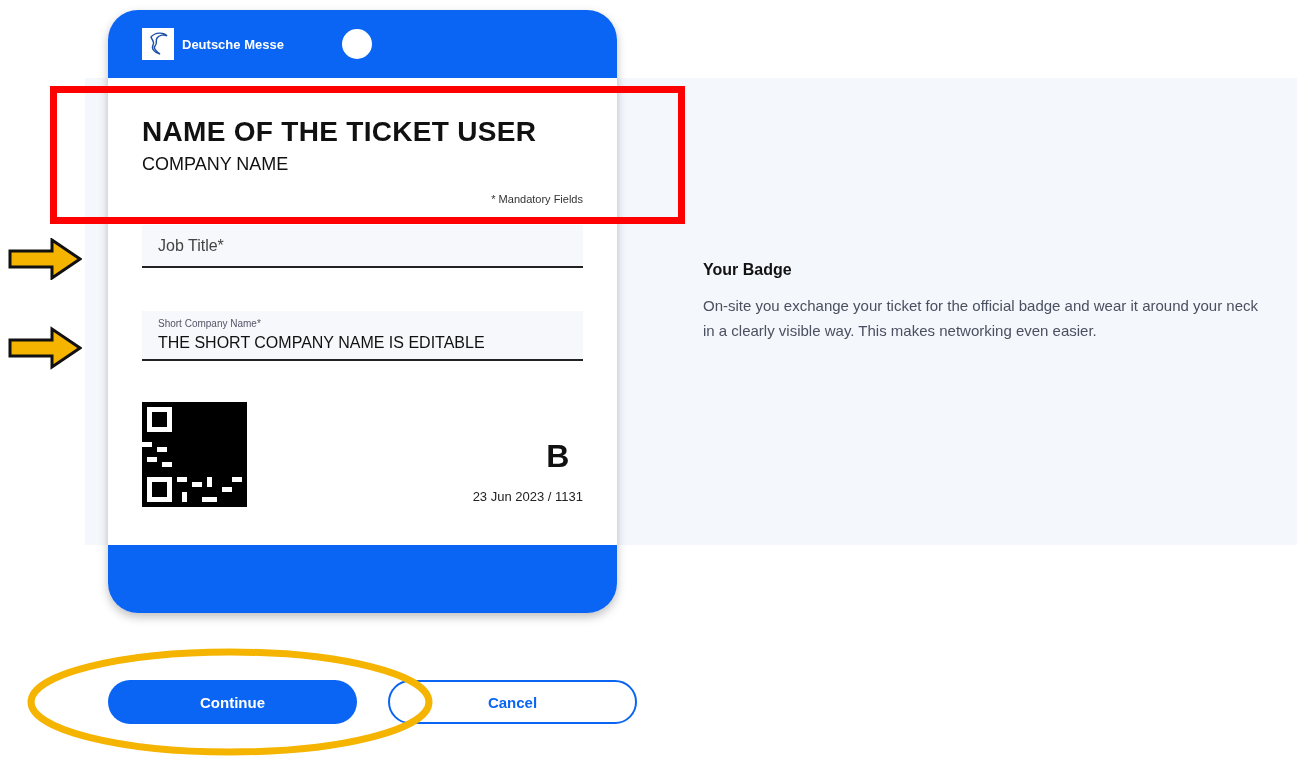 The height and width of the screenshot is (758, 1297). Describe the element at coordinates (512, 702) in the screenshot. I see `cancel-button: Cancel` at that location.